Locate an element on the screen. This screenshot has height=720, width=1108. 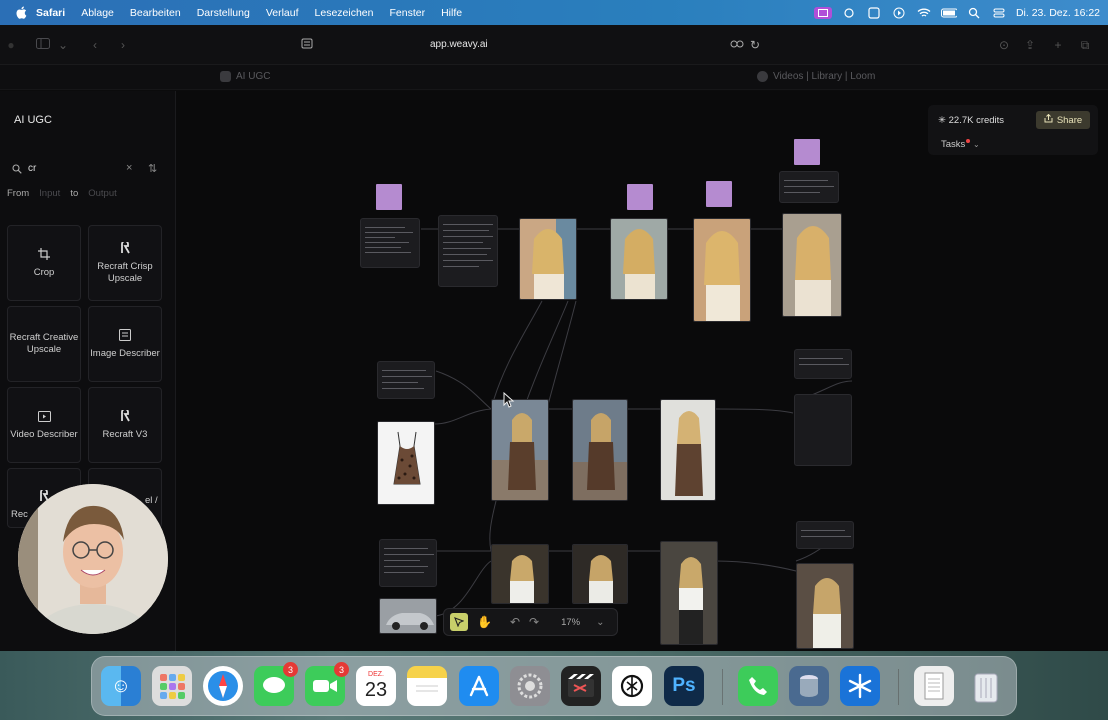
system-settings-icon is located at coordinates (530, 686).